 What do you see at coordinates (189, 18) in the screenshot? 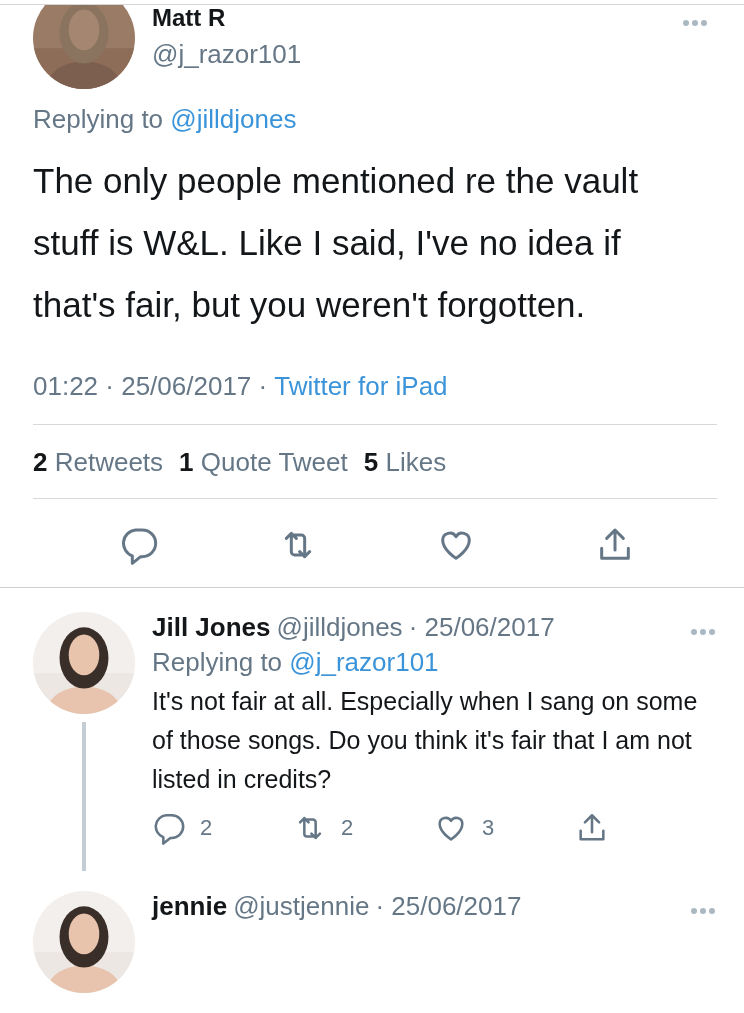
I see `author-name: Matt R` at bounding box center [189, 18].